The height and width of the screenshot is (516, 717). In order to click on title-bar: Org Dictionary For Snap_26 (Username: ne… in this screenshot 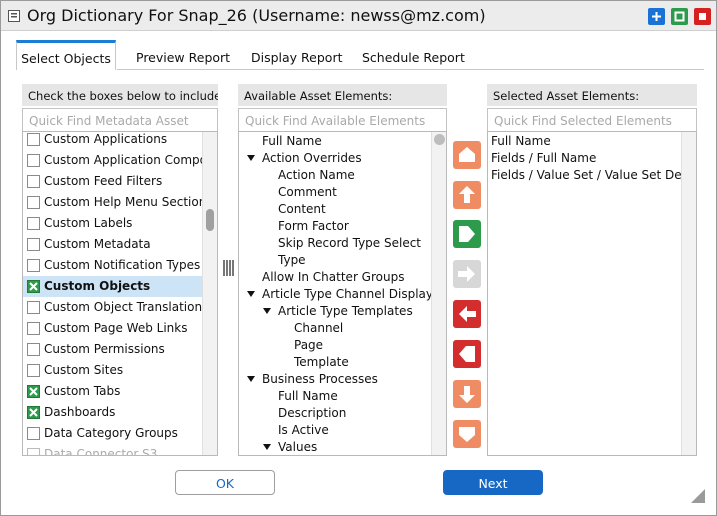, I will do `click(358, 16)`.